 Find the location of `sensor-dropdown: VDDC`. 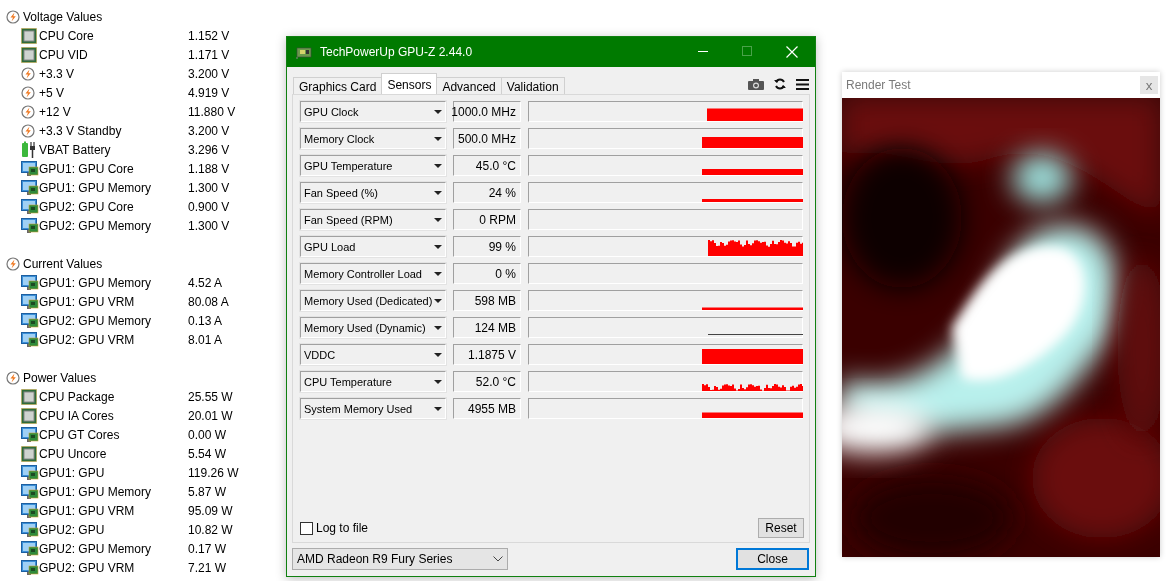

sensor-dropdown: VDDC is located at coordinates (373, 354).